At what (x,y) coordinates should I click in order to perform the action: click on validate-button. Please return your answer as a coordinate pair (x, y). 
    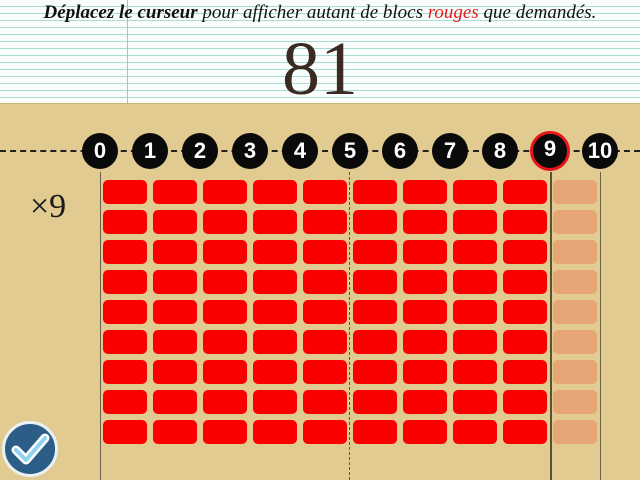
    Looking at the image, I should click on (30, 449).